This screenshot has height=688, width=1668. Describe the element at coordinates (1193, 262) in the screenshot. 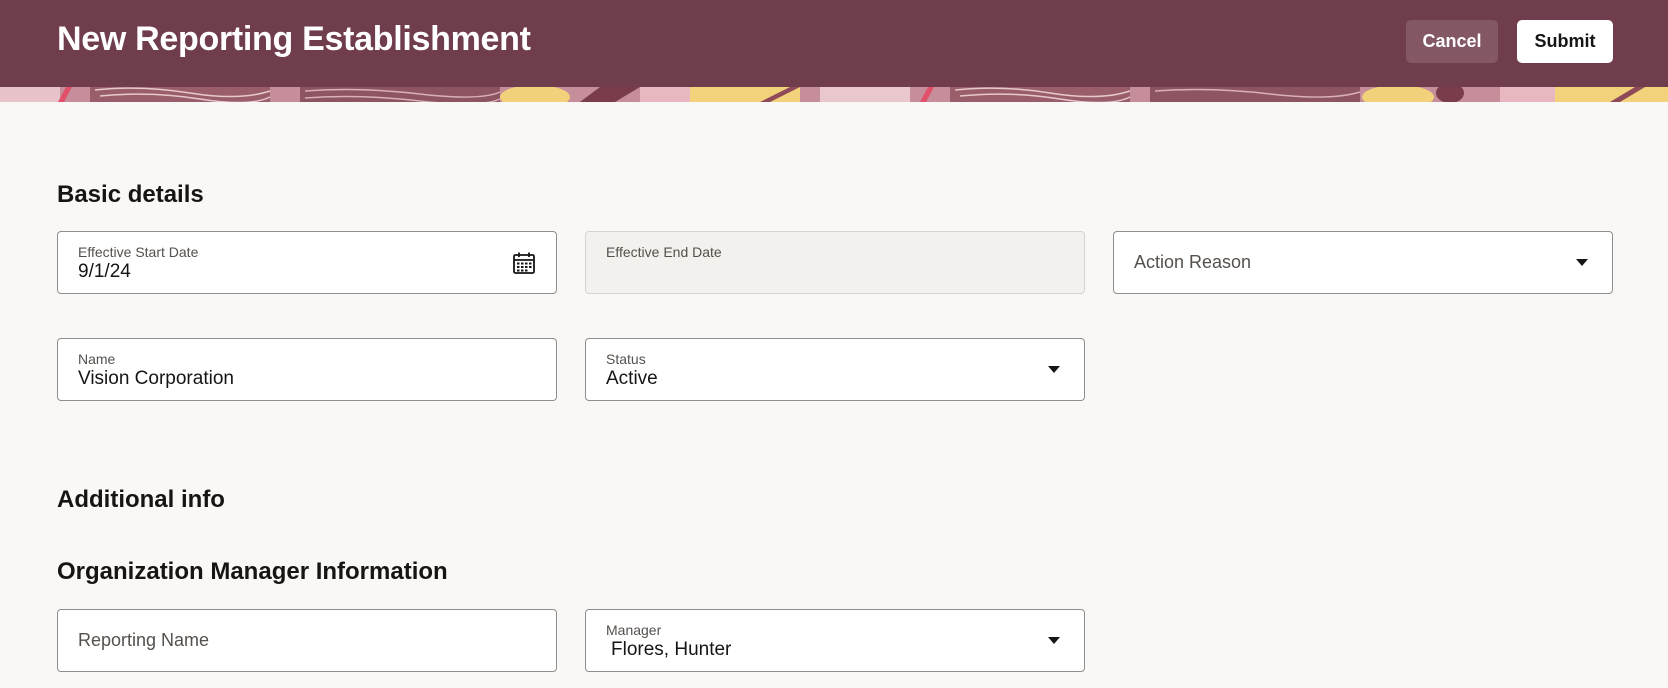

I see `action-reason-placeholder: Action Reason` at that location.